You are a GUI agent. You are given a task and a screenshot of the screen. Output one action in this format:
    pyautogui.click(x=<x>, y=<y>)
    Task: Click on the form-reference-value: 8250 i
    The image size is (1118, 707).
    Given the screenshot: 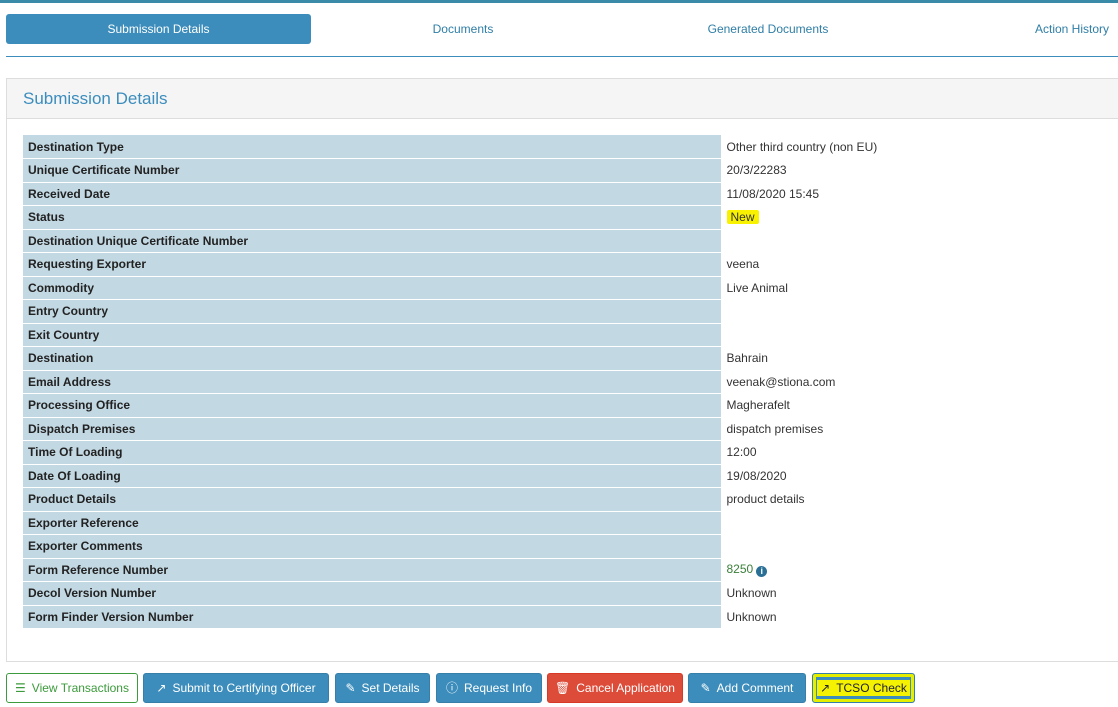 What is the action you would take?
    pyautogui.click(x=919, y=570)
    